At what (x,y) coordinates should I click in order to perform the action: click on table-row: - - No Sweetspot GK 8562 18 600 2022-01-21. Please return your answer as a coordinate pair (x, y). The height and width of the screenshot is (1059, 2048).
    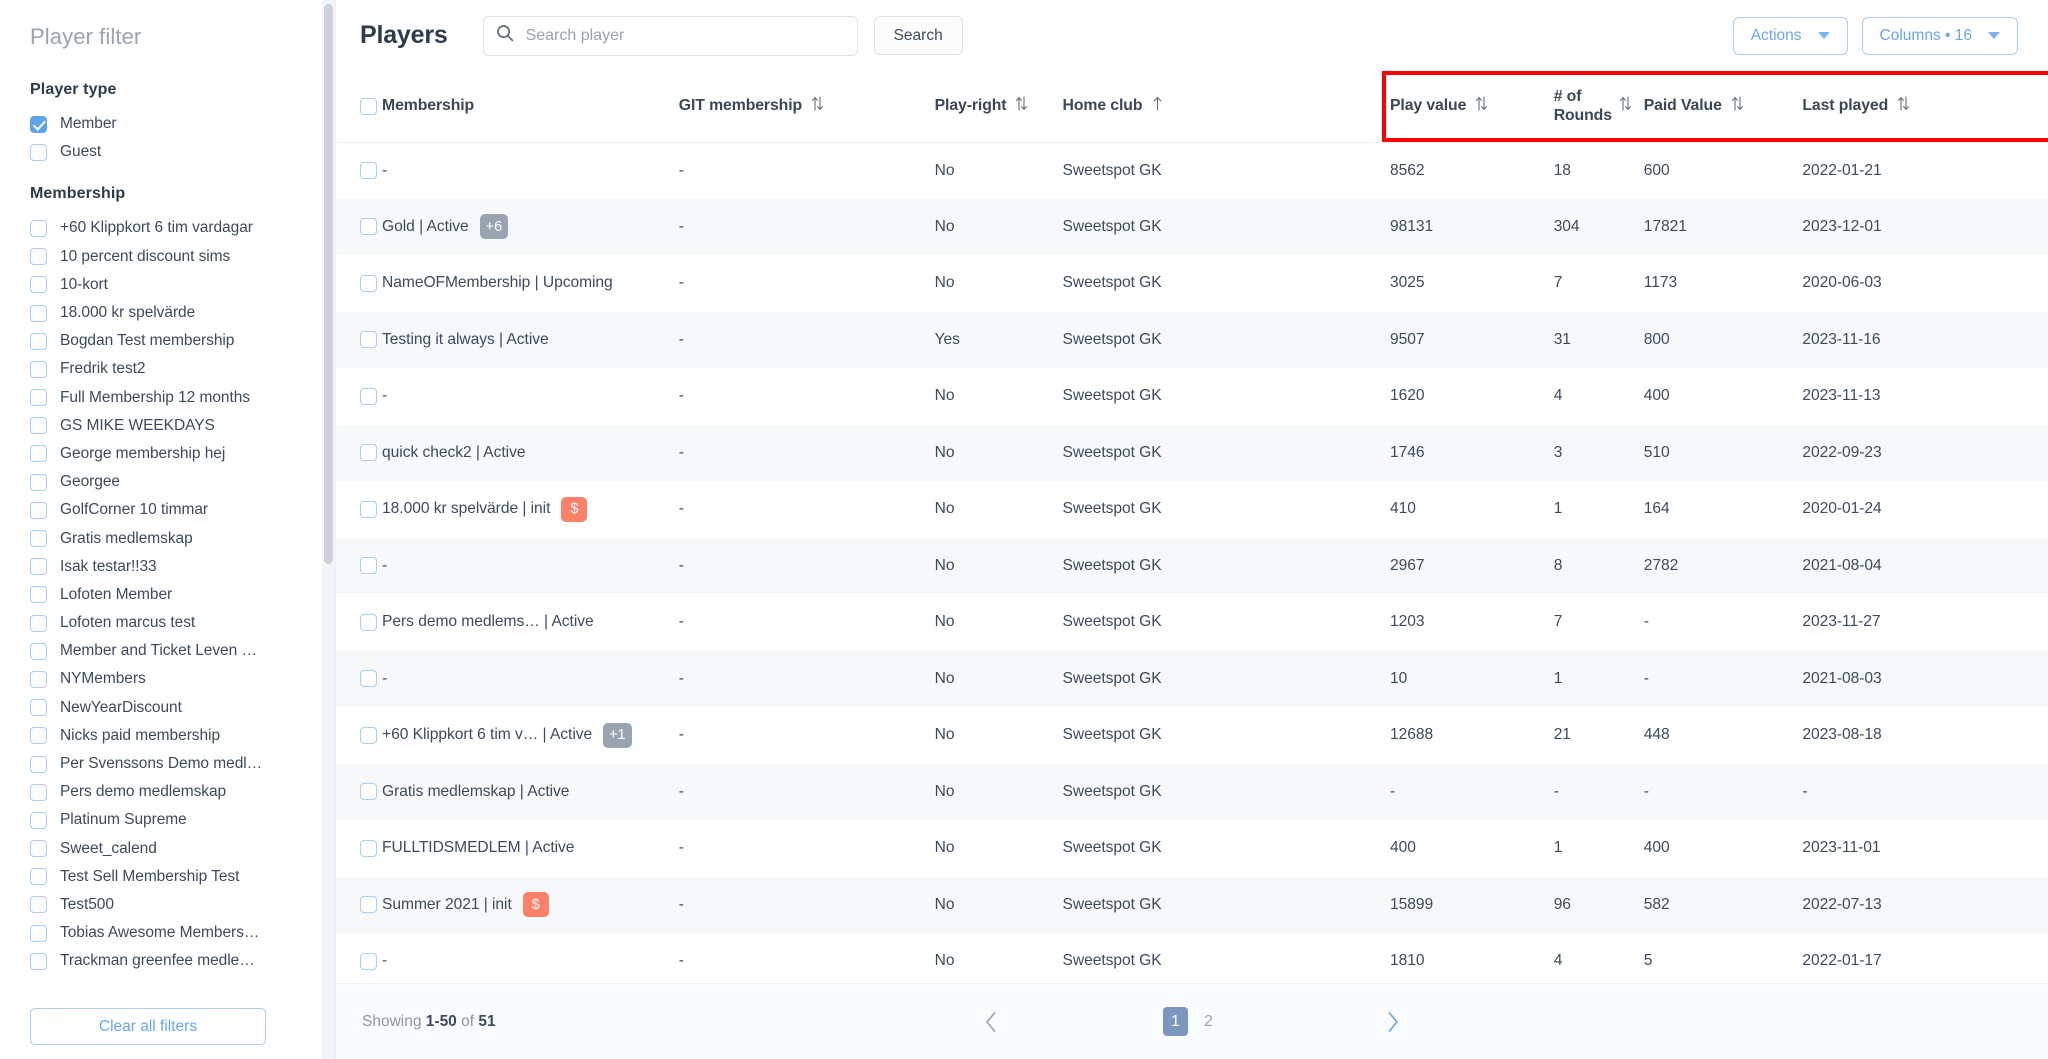
    Looking at the image, I should click on (1192, 170).